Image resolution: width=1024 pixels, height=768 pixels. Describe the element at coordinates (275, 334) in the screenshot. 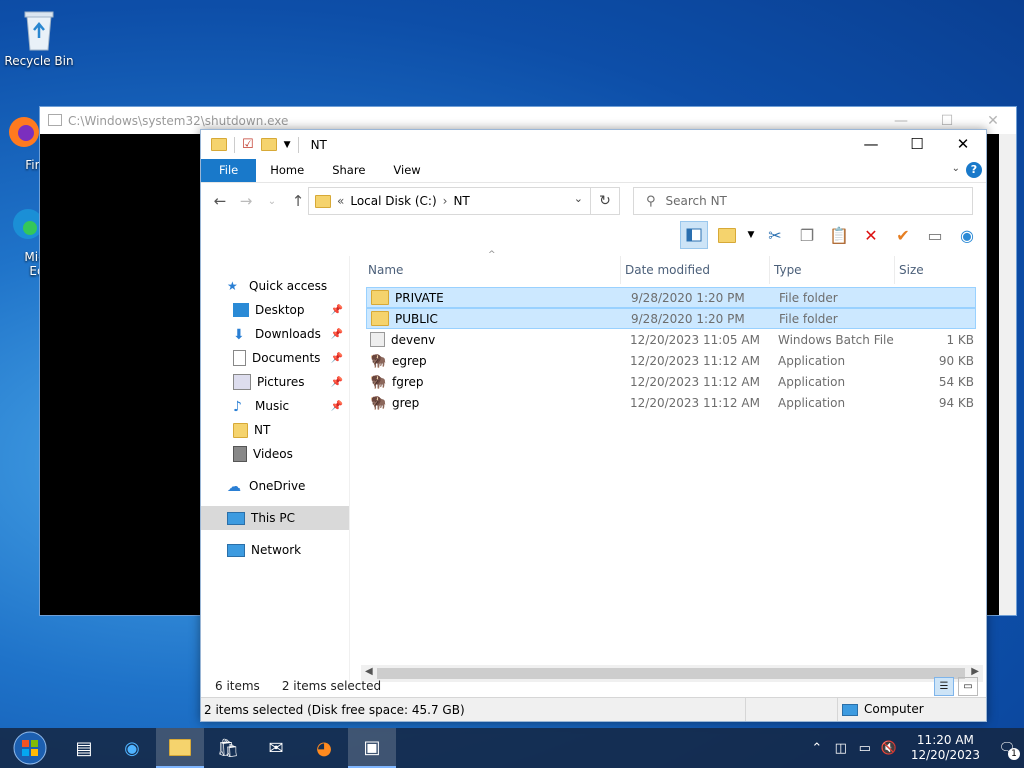

I see `sidebar-item-downloads: ⬇ Downloads 📌` at that location.